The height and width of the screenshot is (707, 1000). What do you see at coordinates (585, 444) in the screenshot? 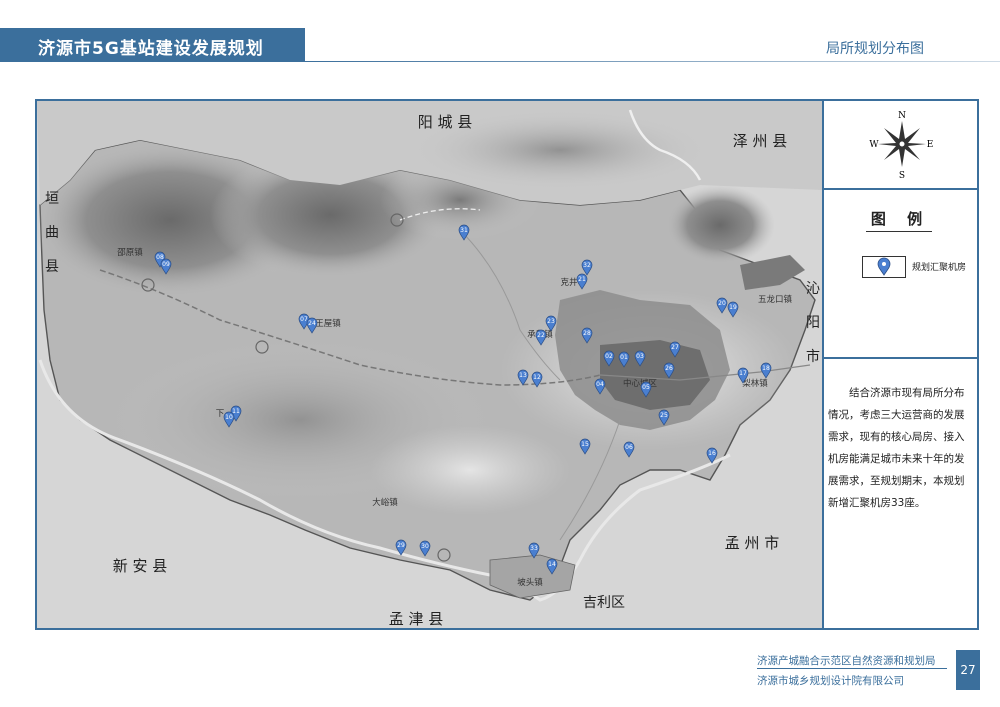
I see `marker-label: 15` at bounding box center [585, 444].